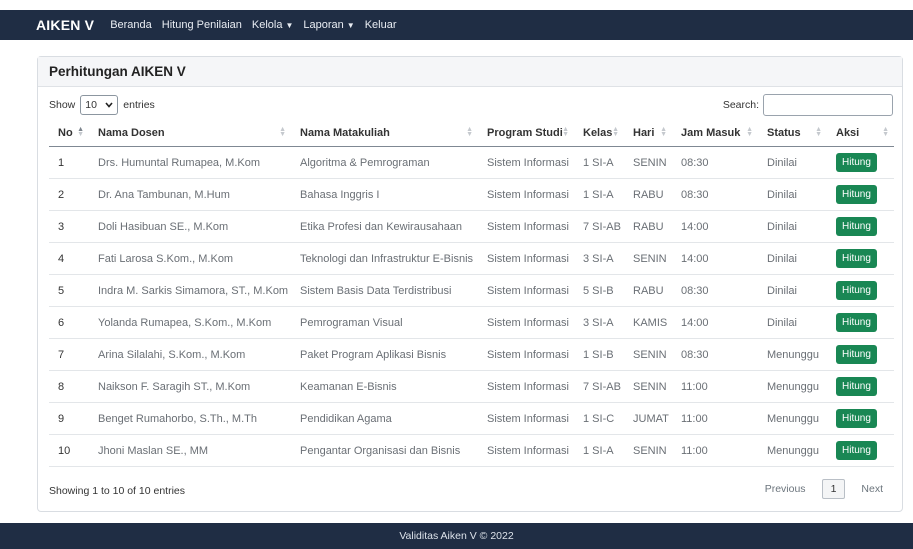 Image resolution: width=913 pixels, height=549 pixels. Describe the element at coordinates (381, 25) in the screenshot. I see `nav-keluar: Keluar` at that location.